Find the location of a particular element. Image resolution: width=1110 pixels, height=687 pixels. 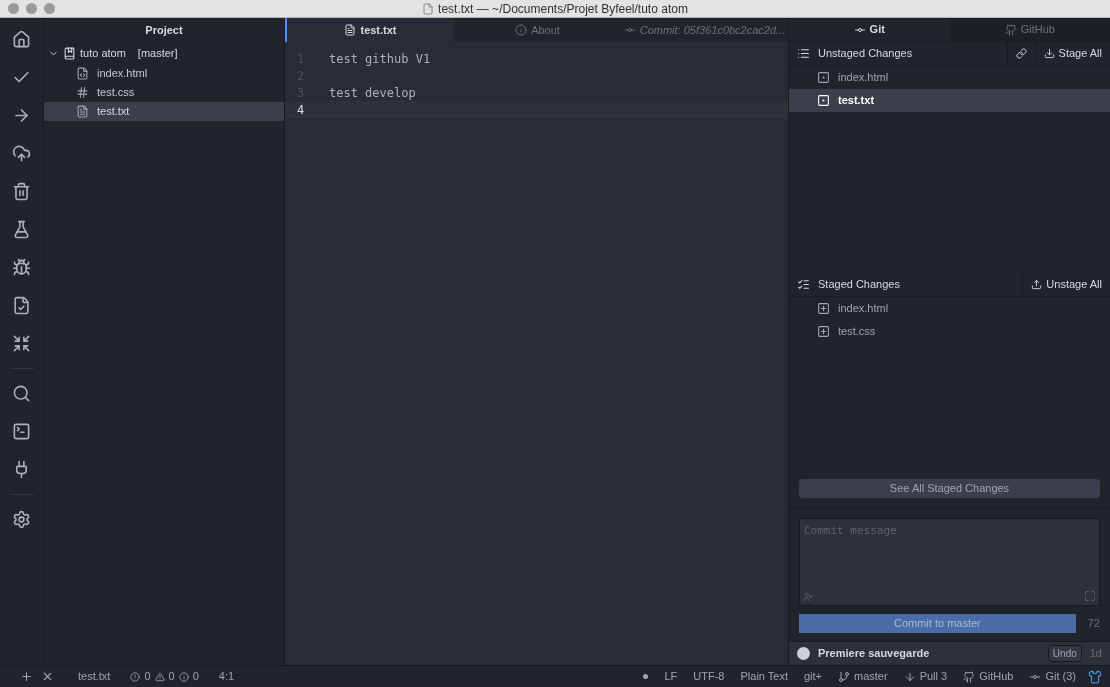

list-icon is located at coordinates (803, 53).